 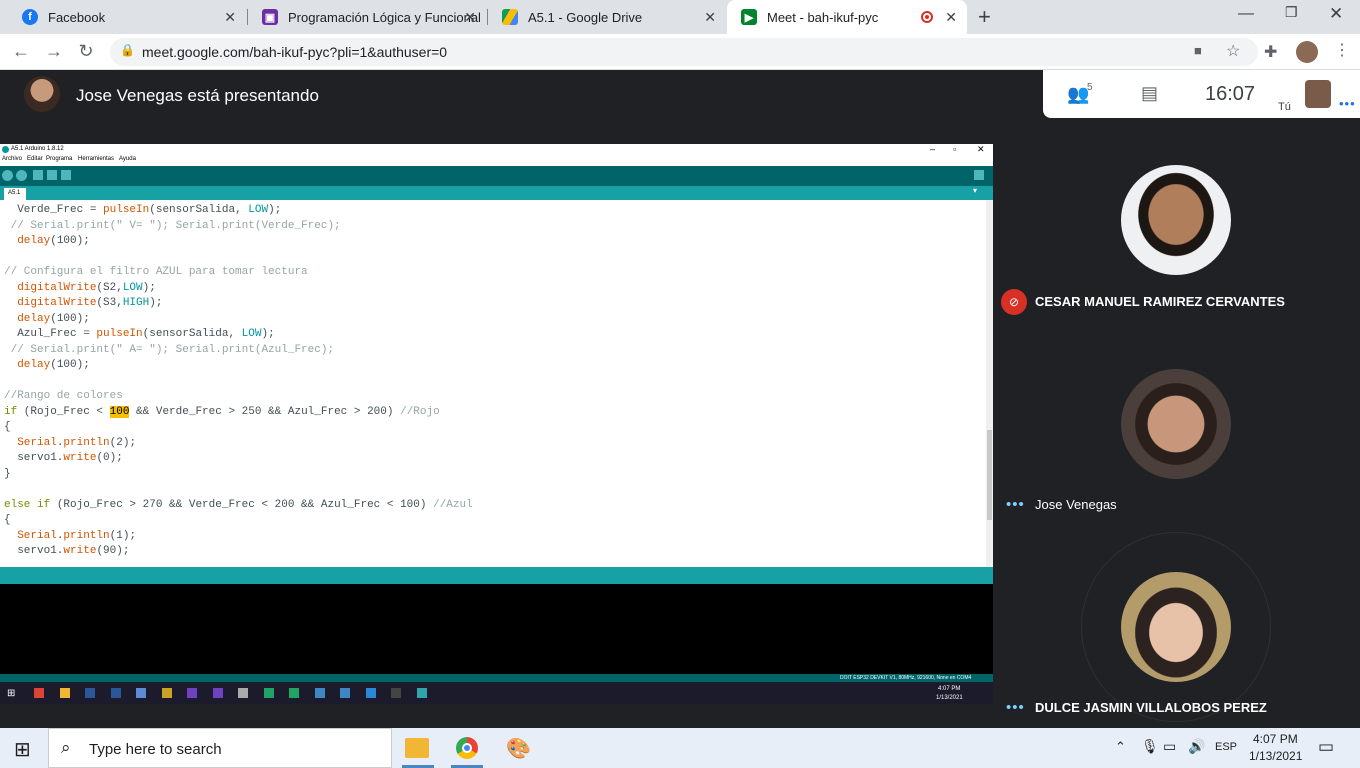 I want to click on save-icon, so click(x=66, y=175).